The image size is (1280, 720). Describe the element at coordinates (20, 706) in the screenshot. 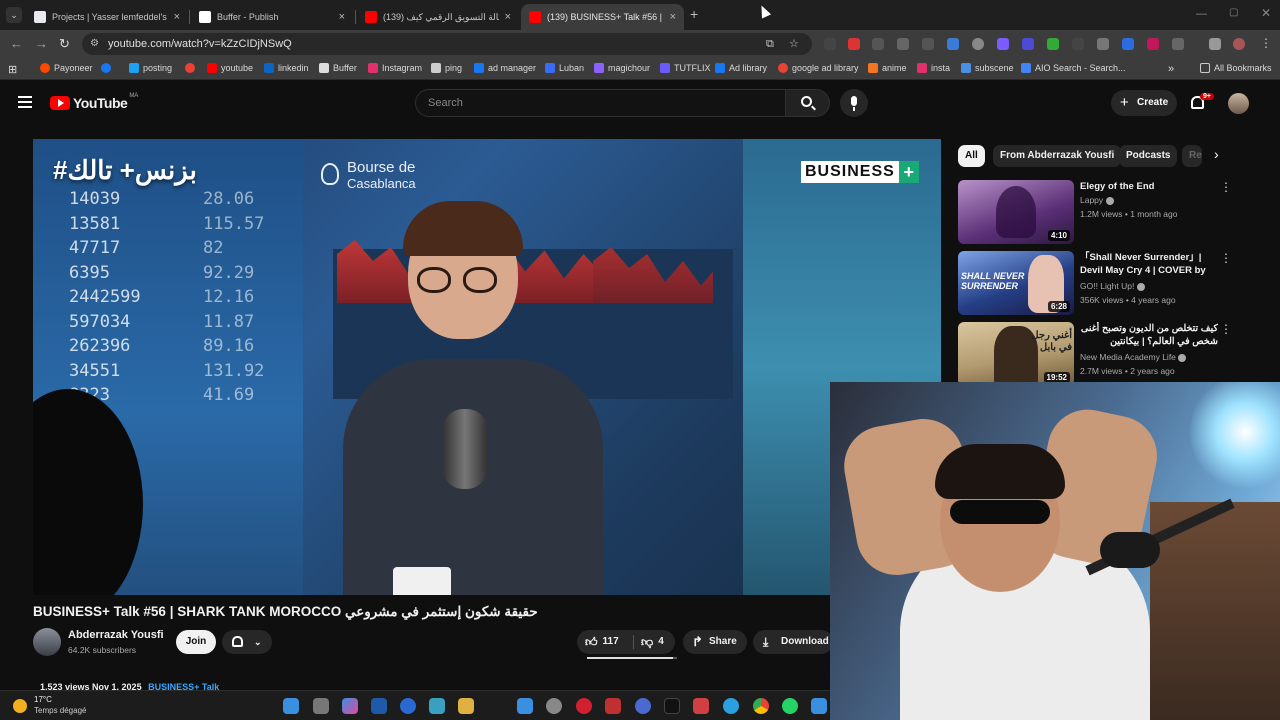

I see `weather-icon` at that location.